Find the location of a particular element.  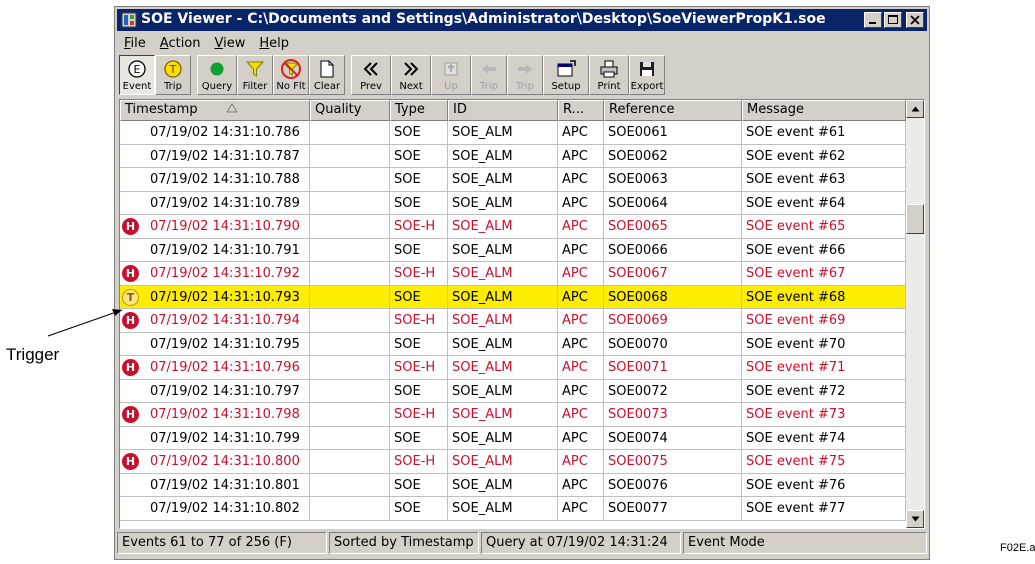

up-button: Up is located at coordinates (451, 75).